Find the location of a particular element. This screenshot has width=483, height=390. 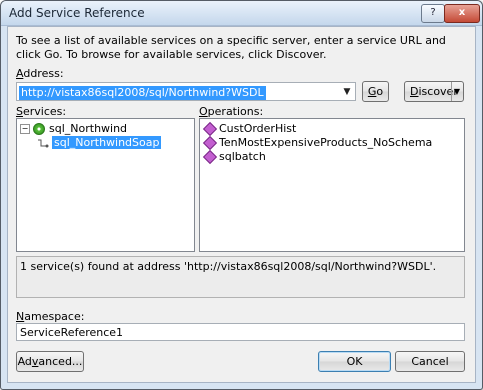

operations-label: Operations: is located at coordinates (231, 111).